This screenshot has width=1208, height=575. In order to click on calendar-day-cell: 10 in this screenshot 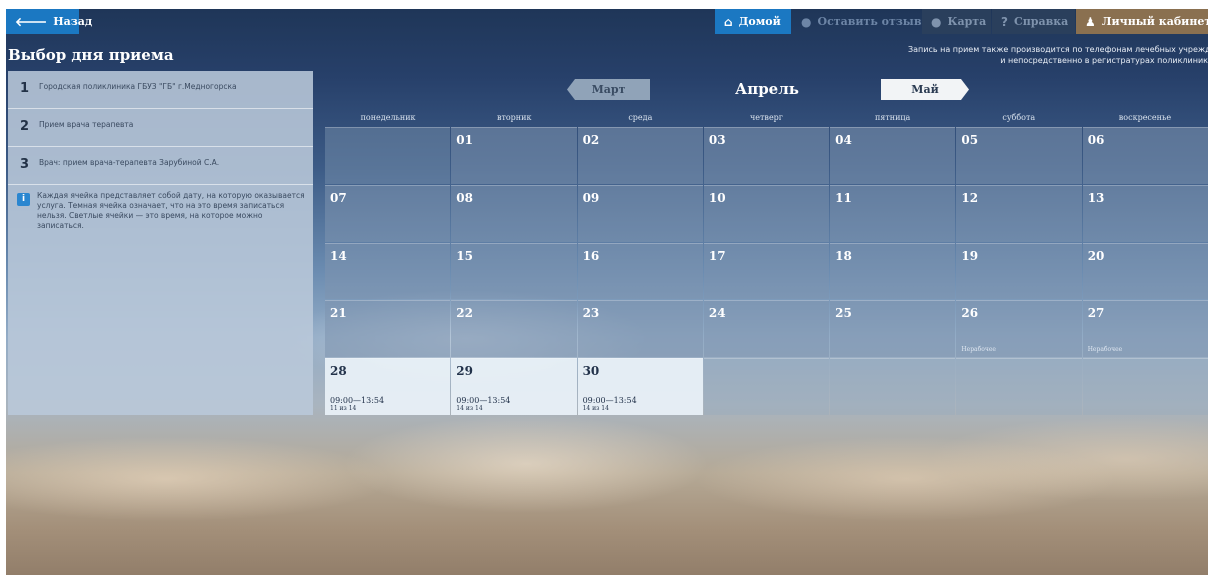, I will do `click(766, 213)`.